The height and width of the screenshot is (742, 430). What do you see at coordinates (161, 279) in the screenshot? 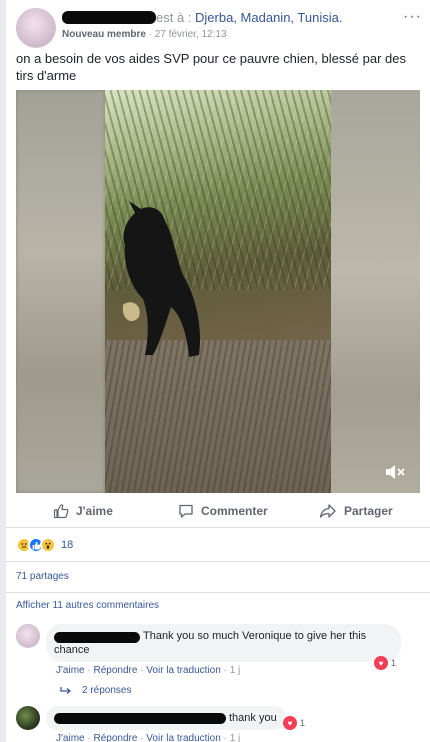
I see `dog-figure` at bounding box center [161, 279].